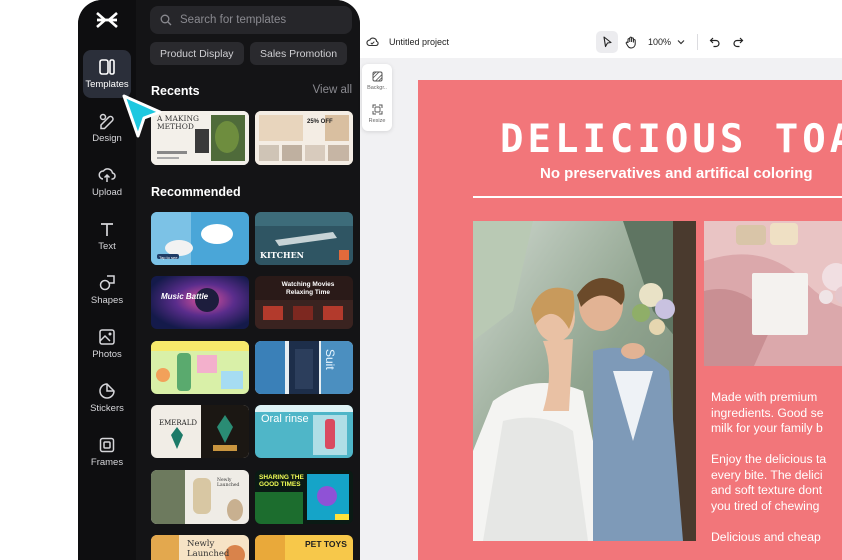 The image size is (842, 560). Describe the element at coordinates (766, 491) in the screenshot. I see `design-body-line: and soft texture dont` at that location.